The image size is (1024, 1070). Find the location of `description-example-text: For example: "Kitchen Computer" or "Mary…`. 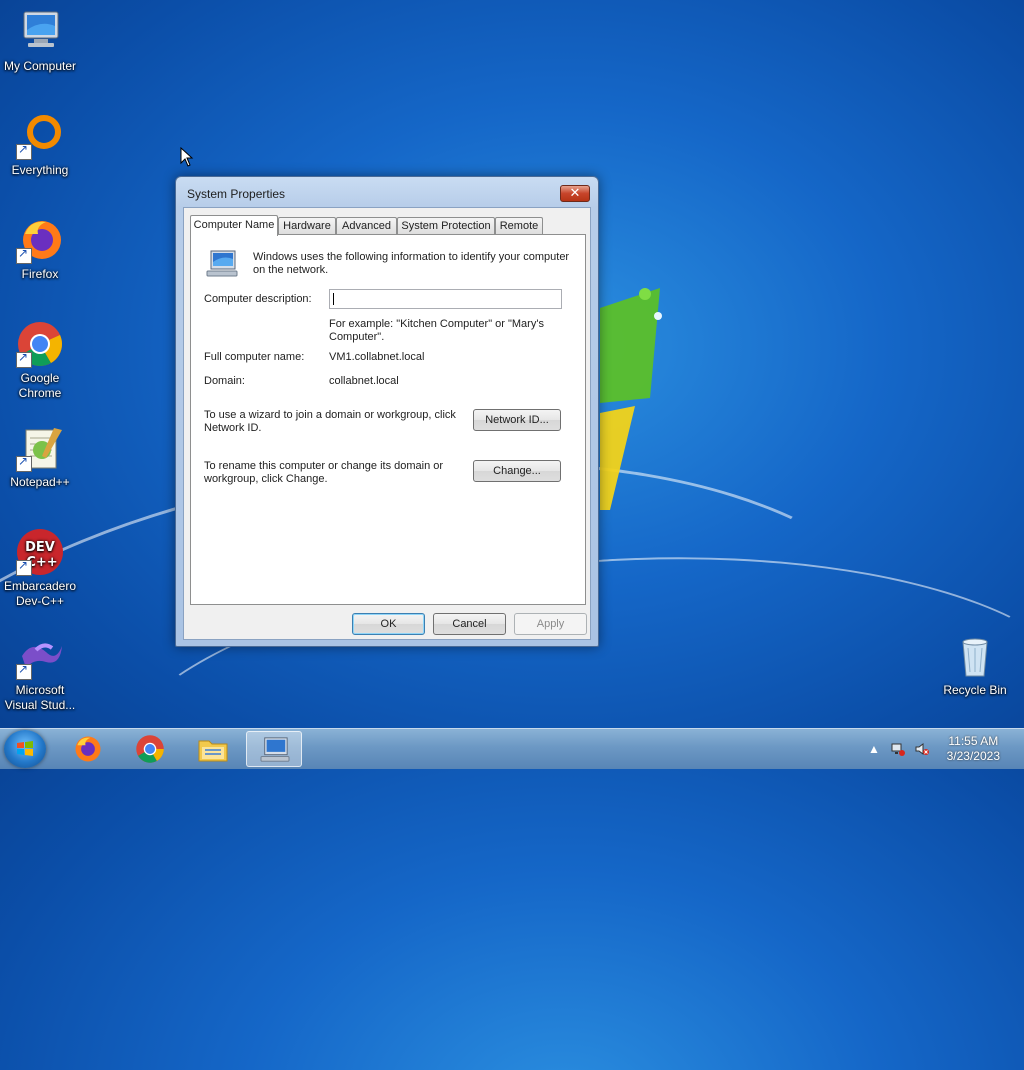

description-example-text: For example: "Kitchen Computer" or "Mary… is located at coordinates (436, 330).